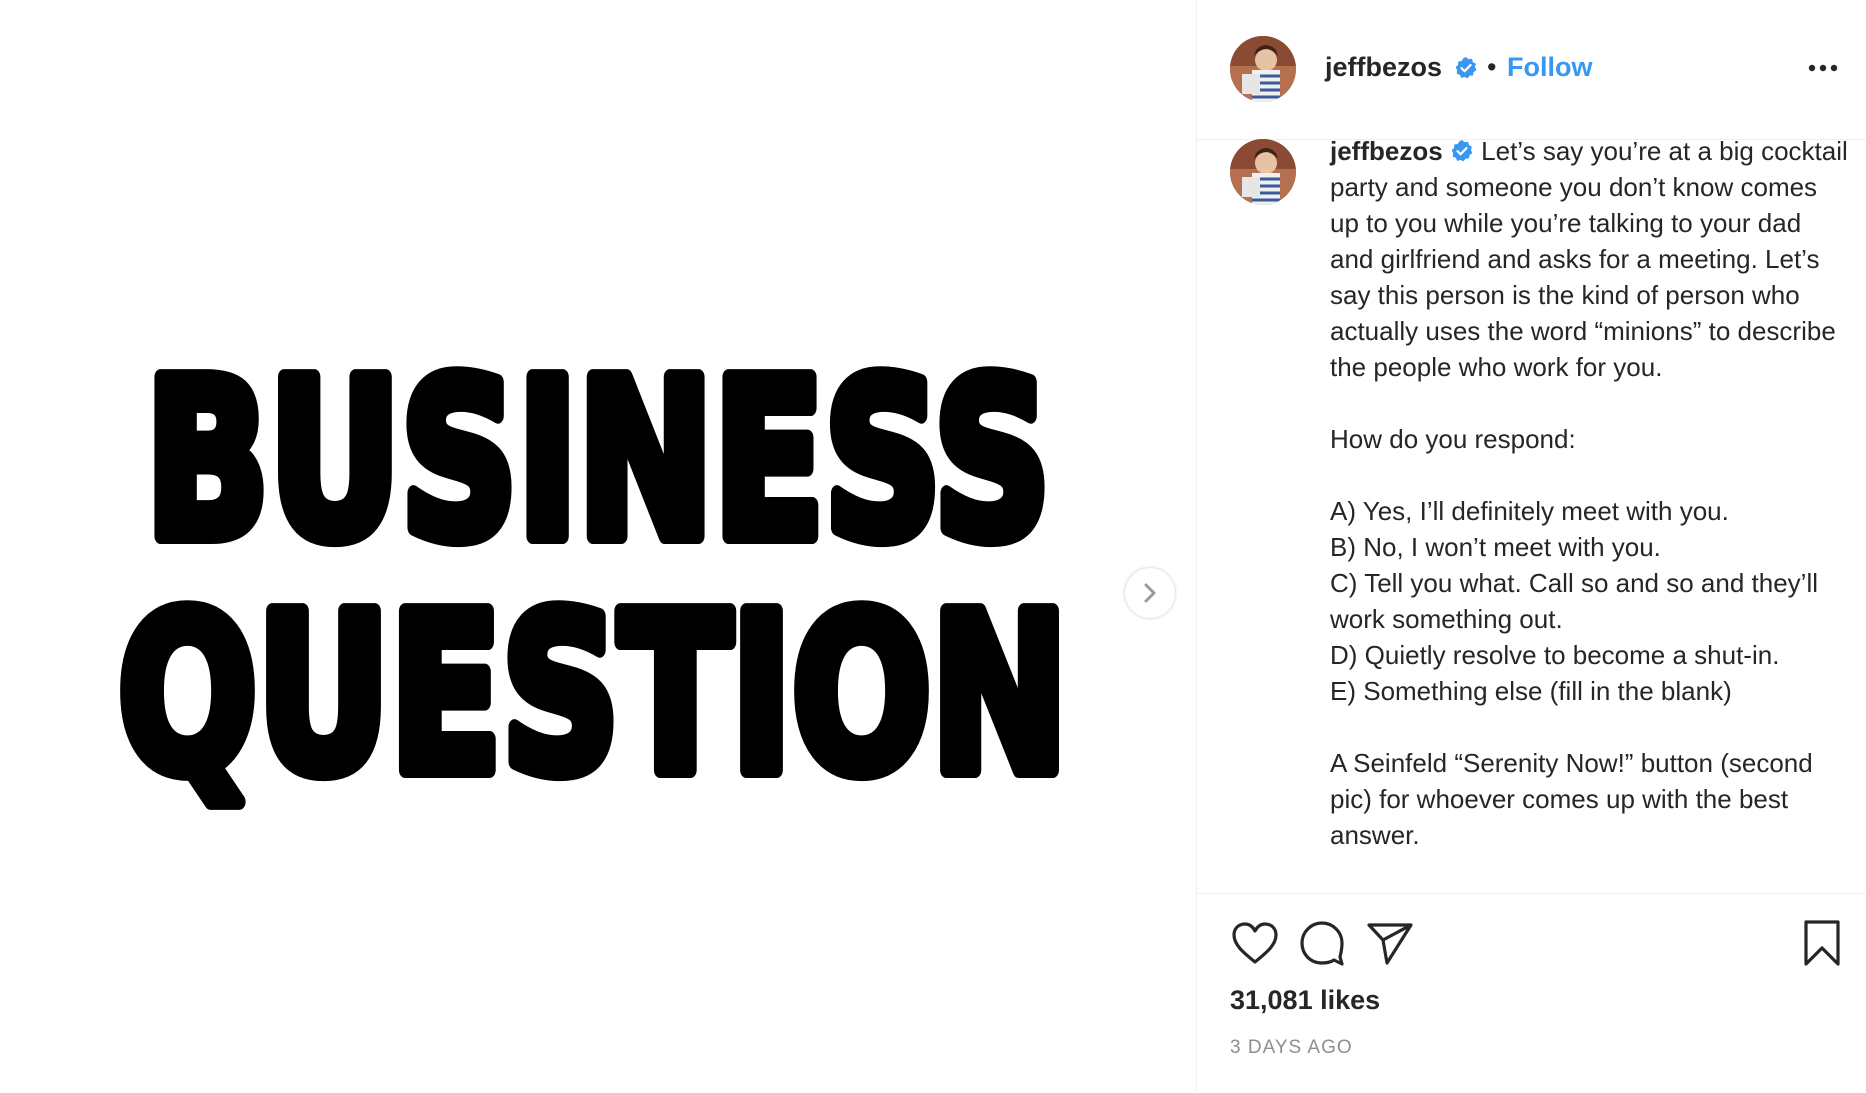  Describe the element at coordinates (1305, 1000) in the screenshot. I see `likes-count: 31,081 likes` at that location.